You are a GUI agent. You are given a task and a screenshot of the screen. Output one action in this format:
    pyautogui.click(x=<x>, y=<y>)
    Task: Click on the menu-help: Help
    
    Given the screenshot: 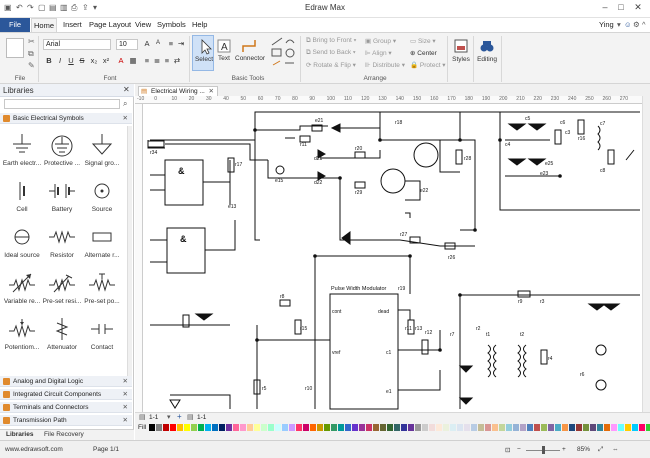 What is the action you would take?
    pyautogui.click(x=199, y=24)
    